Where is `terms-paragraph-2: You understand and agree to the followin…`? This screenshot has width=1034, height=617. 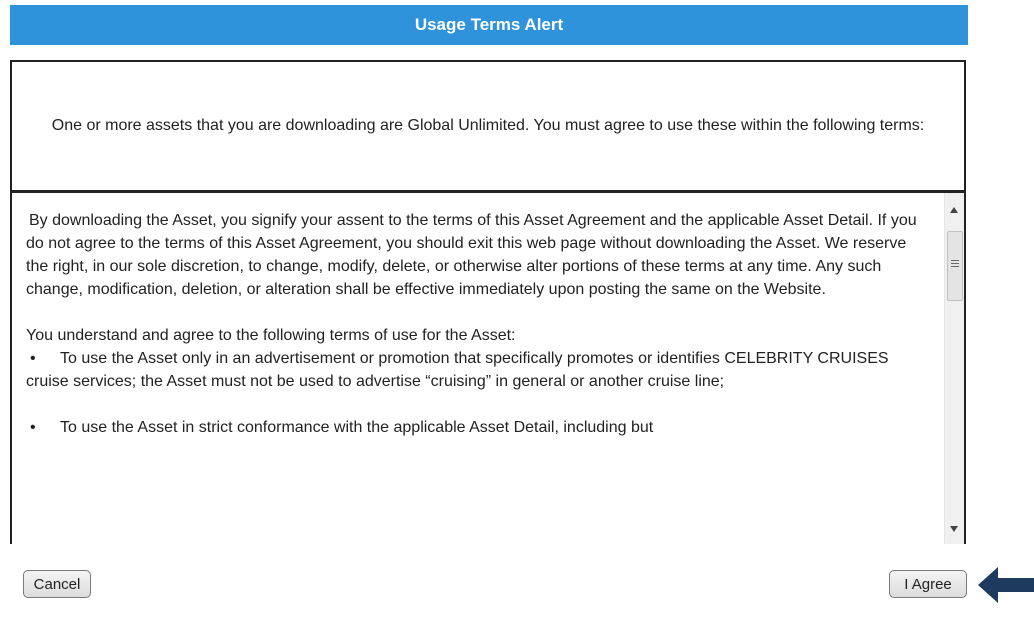 terms-paragraph-2: You understand and agree to the followin… is located at coordinates (271, 335).